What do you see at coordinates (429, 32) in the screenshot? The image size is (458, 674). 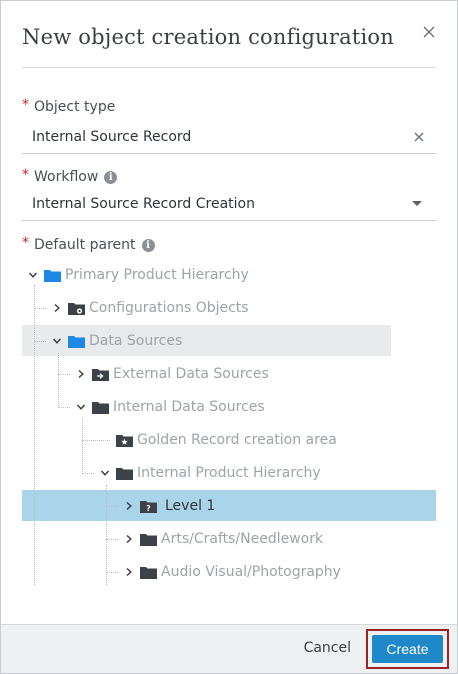 I see `close-icon` at bounding box center [429, 32].